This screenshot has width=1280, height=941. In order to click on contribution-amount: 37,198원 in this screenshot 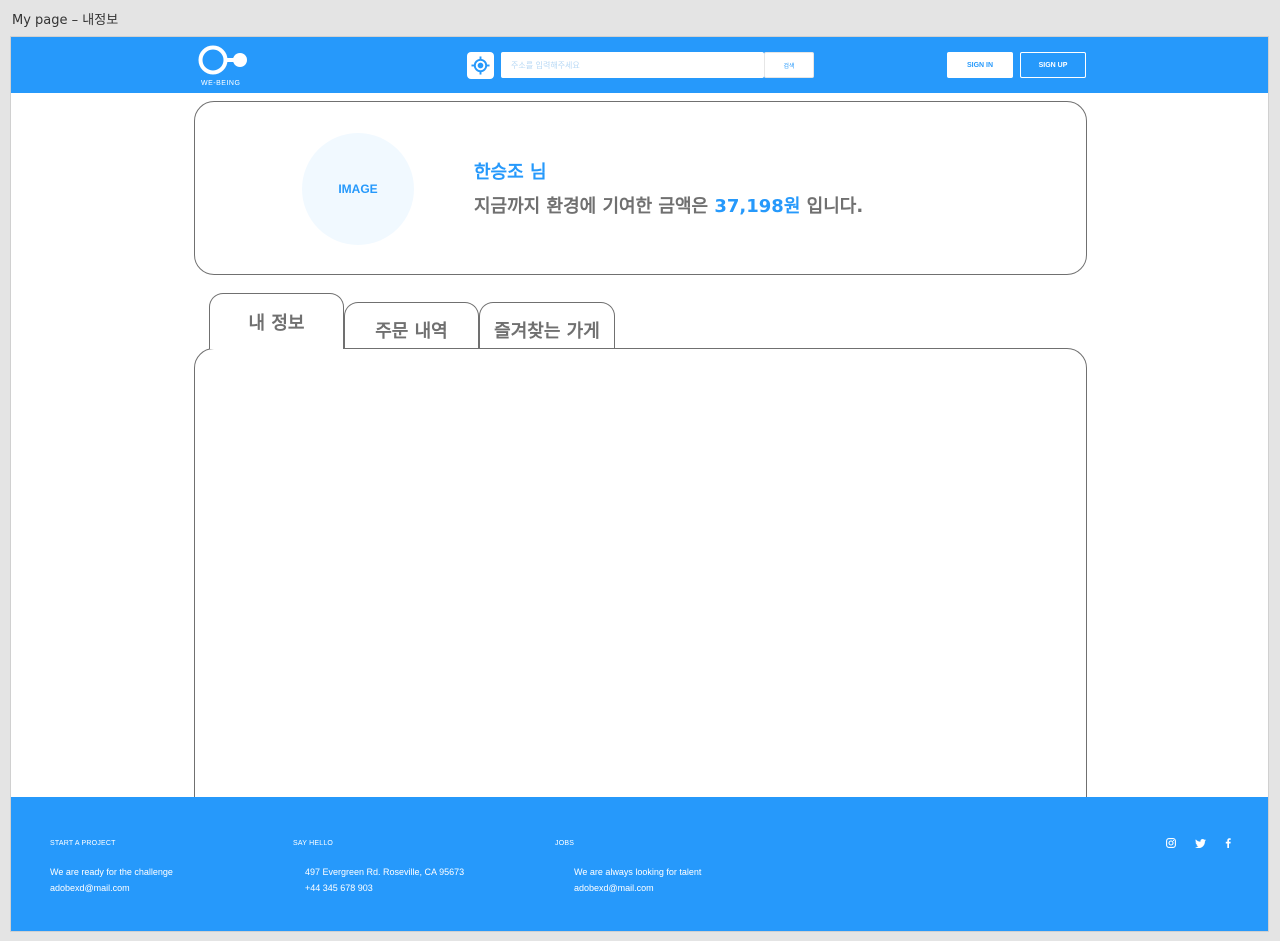, I will do `click(757, 206)`.